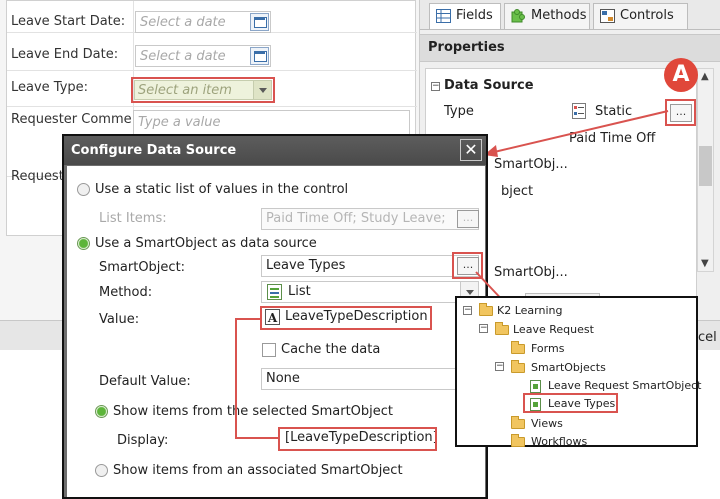 This screenshot has height=499, width=720. What do you see at coordinates (568, 367) in the screenshot?
I see `tree-item-smartobjects: SmartObjects` at bounding box center [568, 367].